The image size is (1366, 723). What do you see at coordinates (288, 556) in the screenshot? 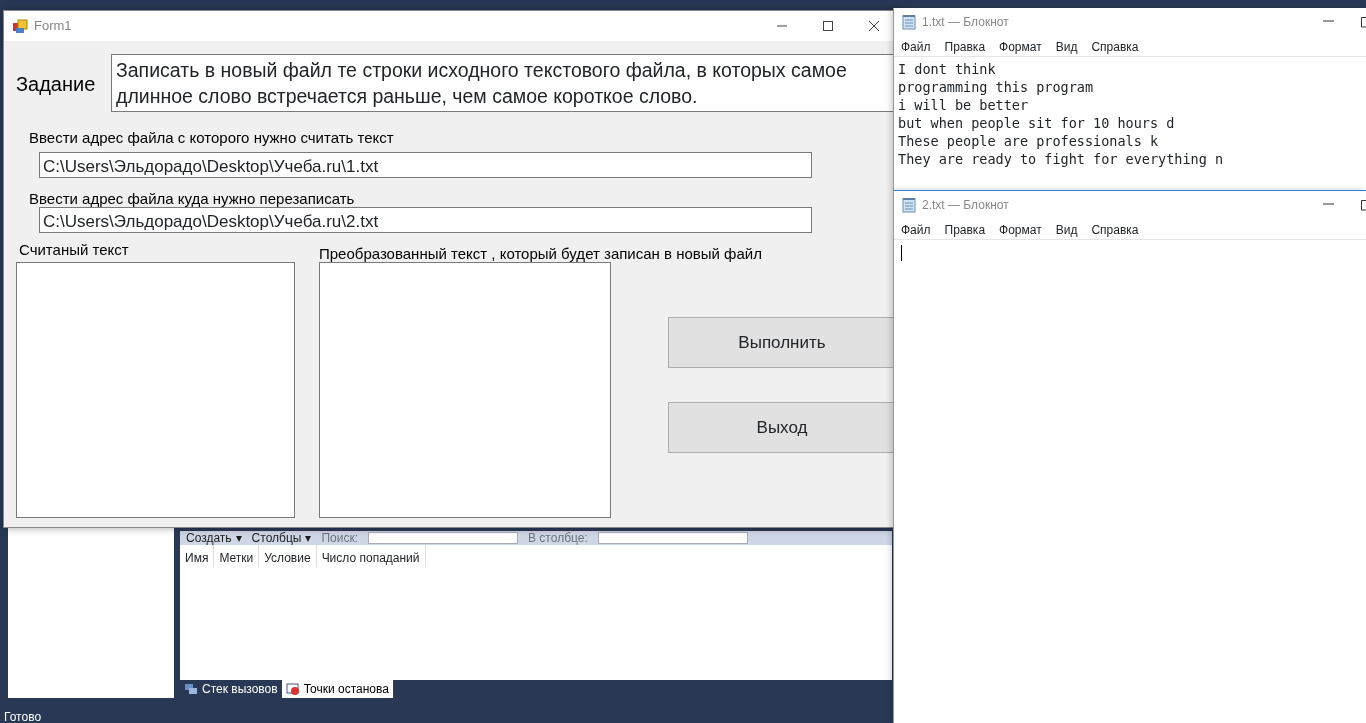
I see `column-header: Условие` at bounding box center [288, 556].